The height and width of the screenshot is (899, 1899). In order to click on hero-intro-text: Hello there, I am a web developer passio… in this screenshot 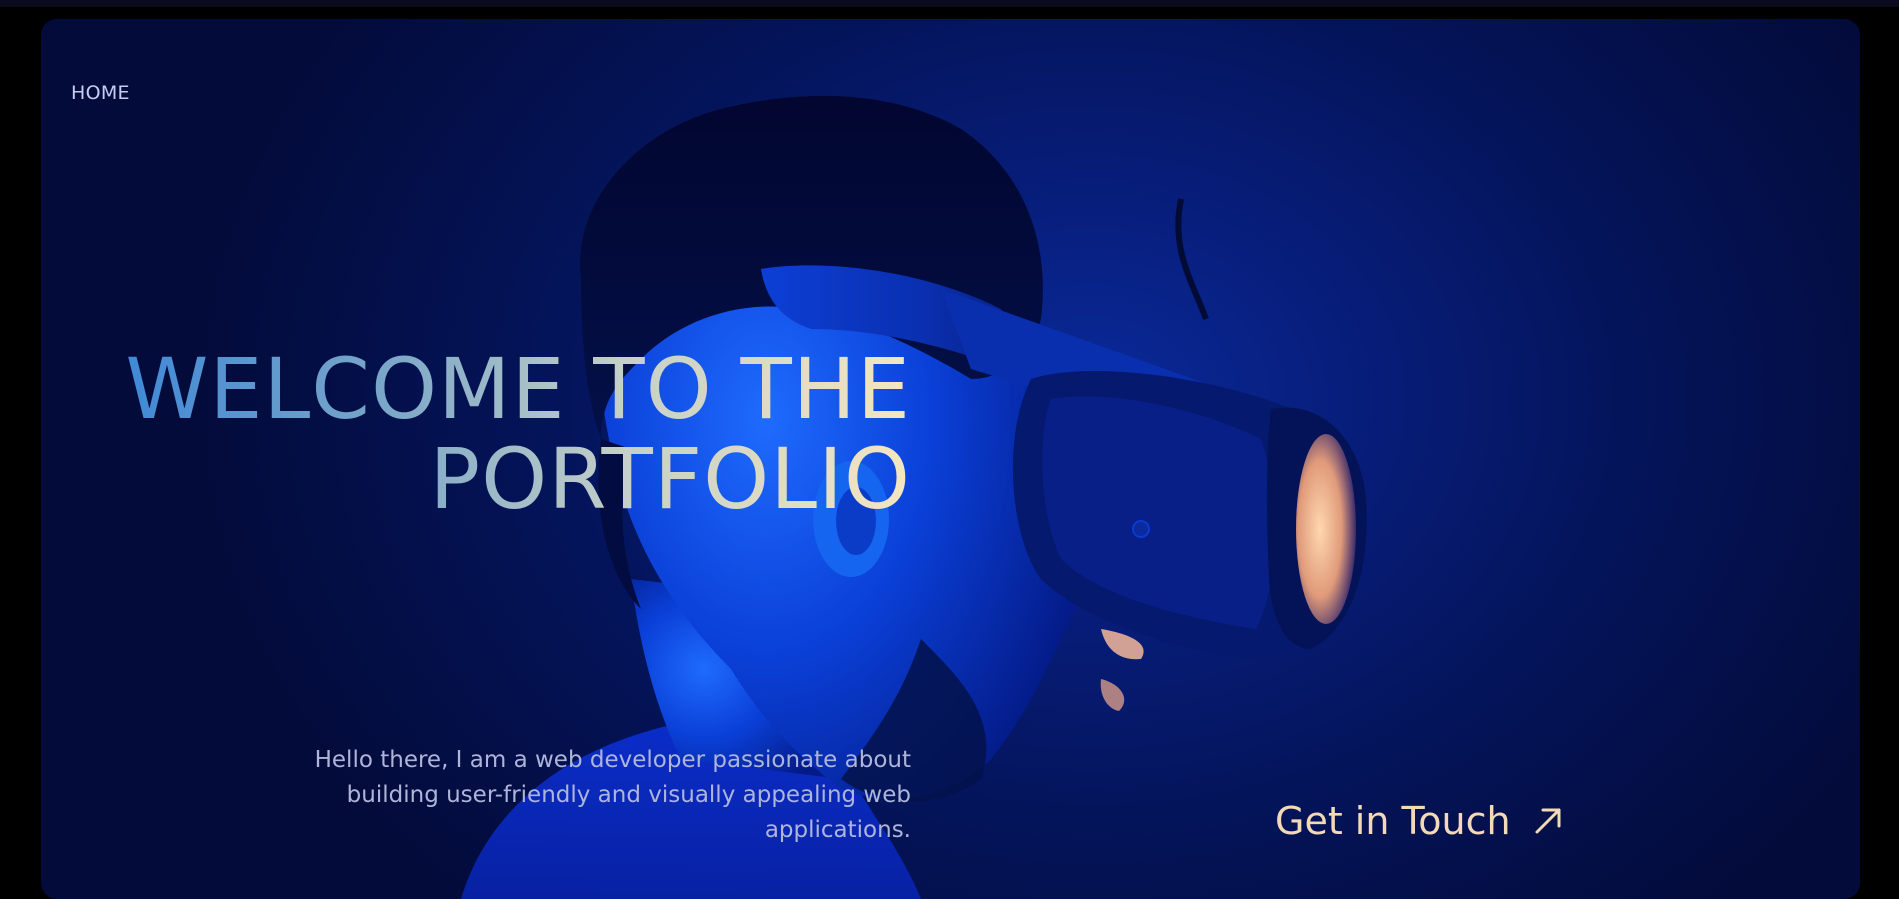, I will do `click(612, 795)`.